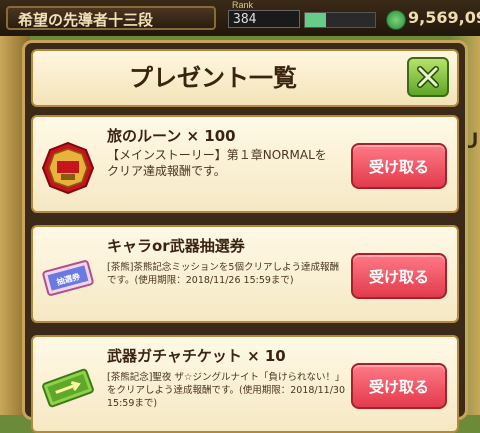  I want to click on gold-amount: 9,569,090, so click(444, 17).